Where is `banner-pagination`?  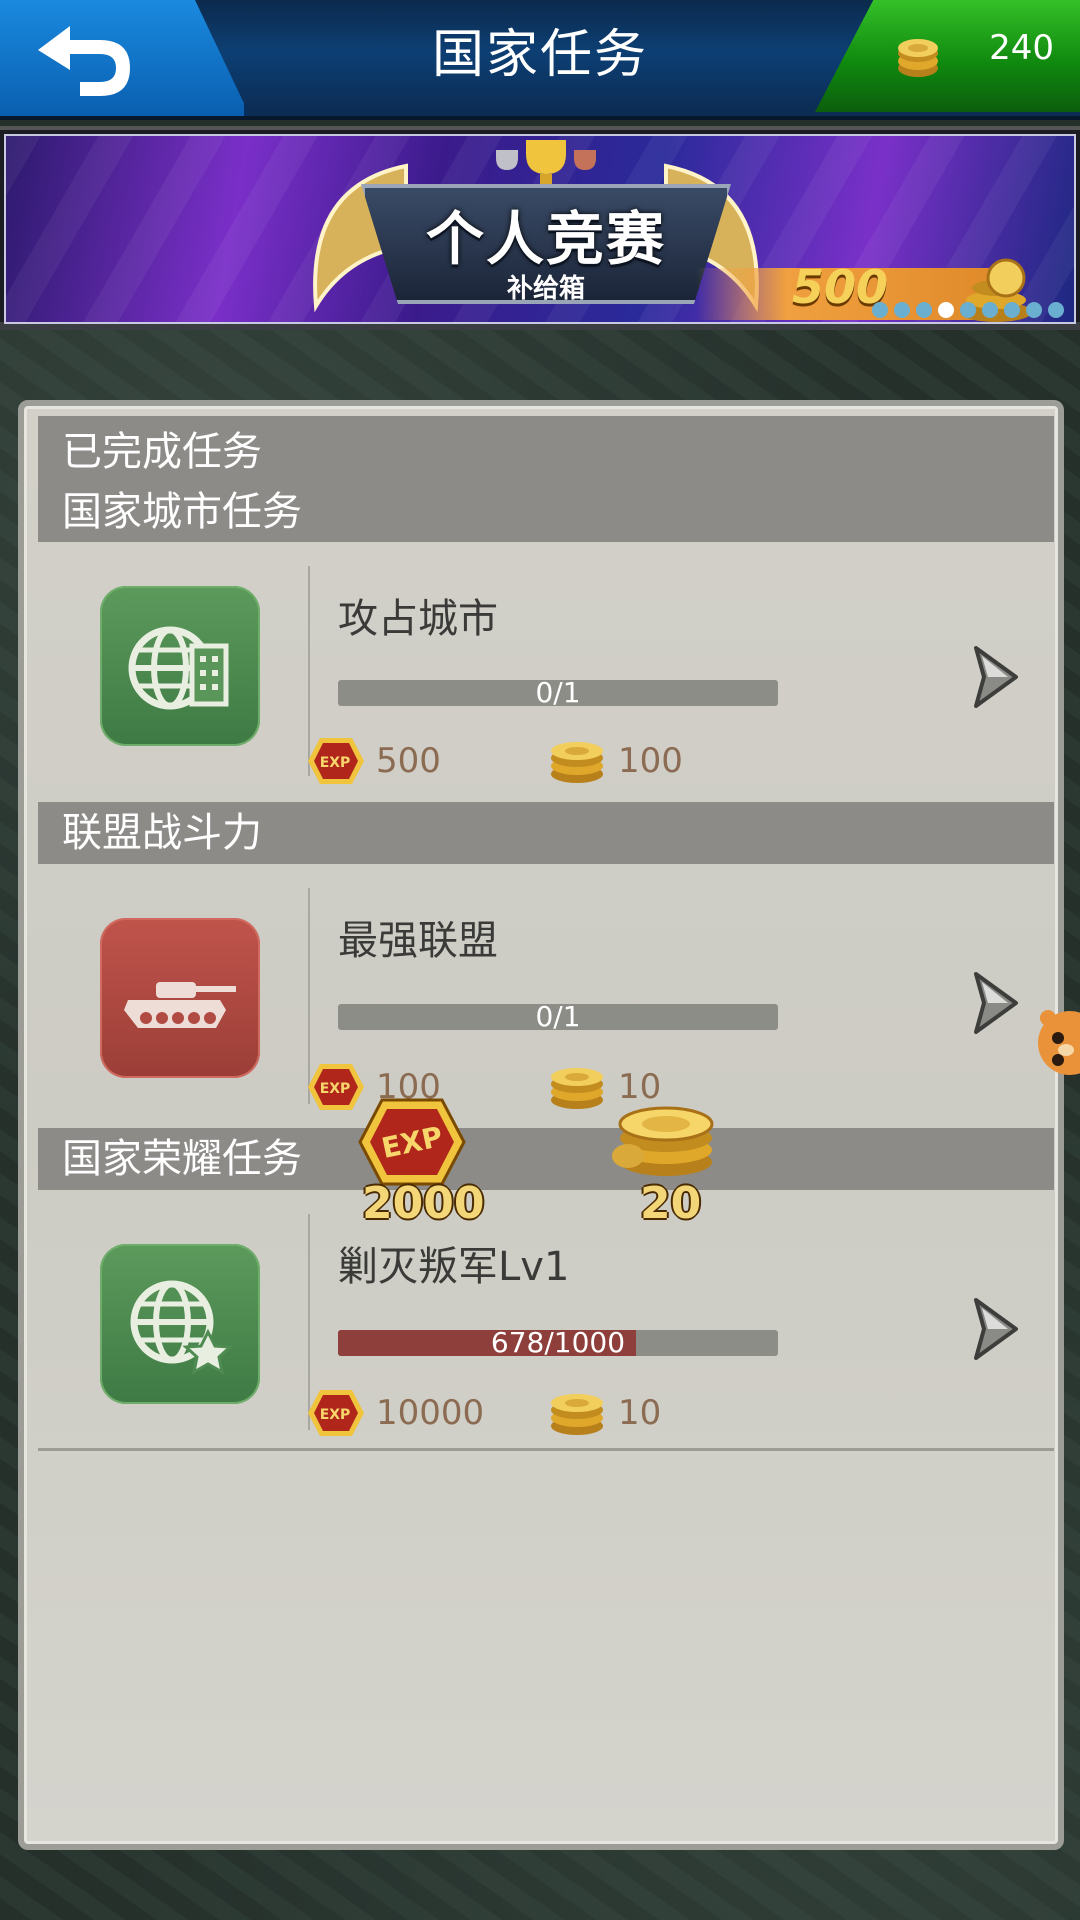
banner-pagination is located at coordinates (971, 312).